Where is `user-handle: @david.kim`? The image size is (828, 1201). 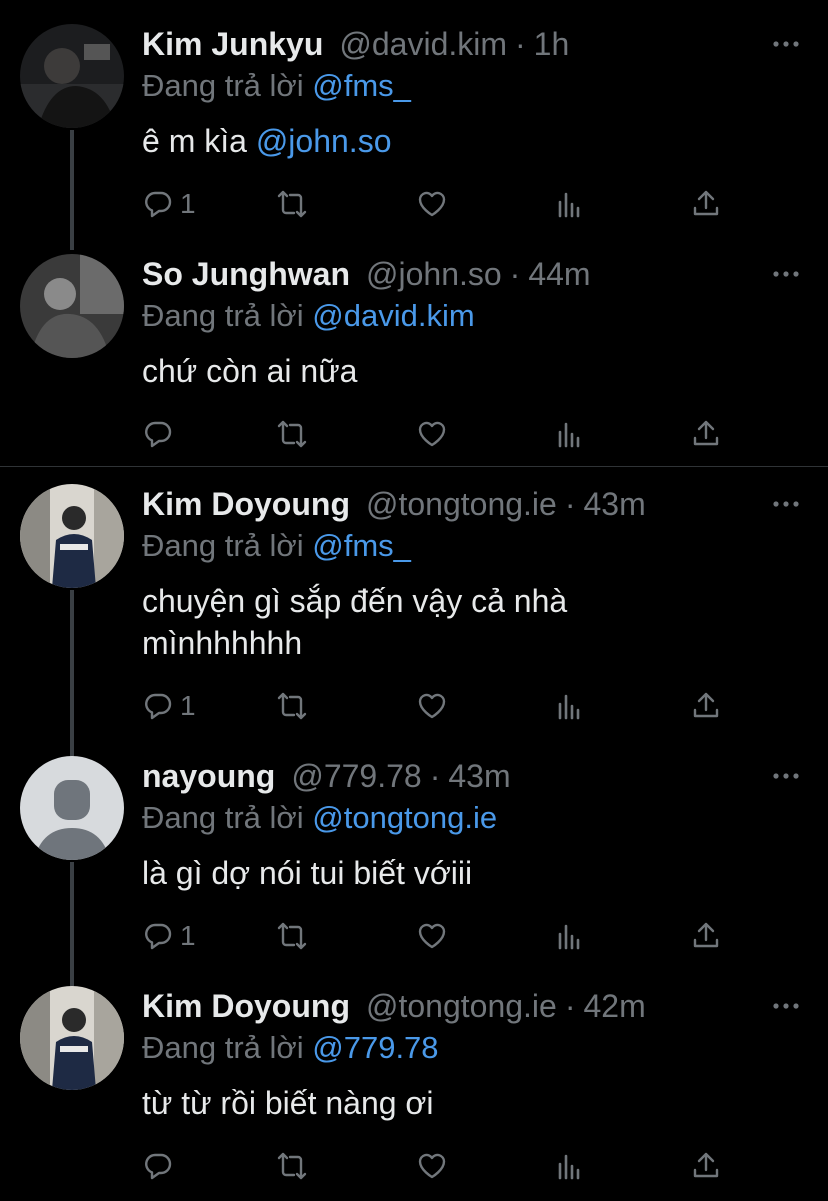 user-handle: @david.kim is located at coordinates (423, 44).